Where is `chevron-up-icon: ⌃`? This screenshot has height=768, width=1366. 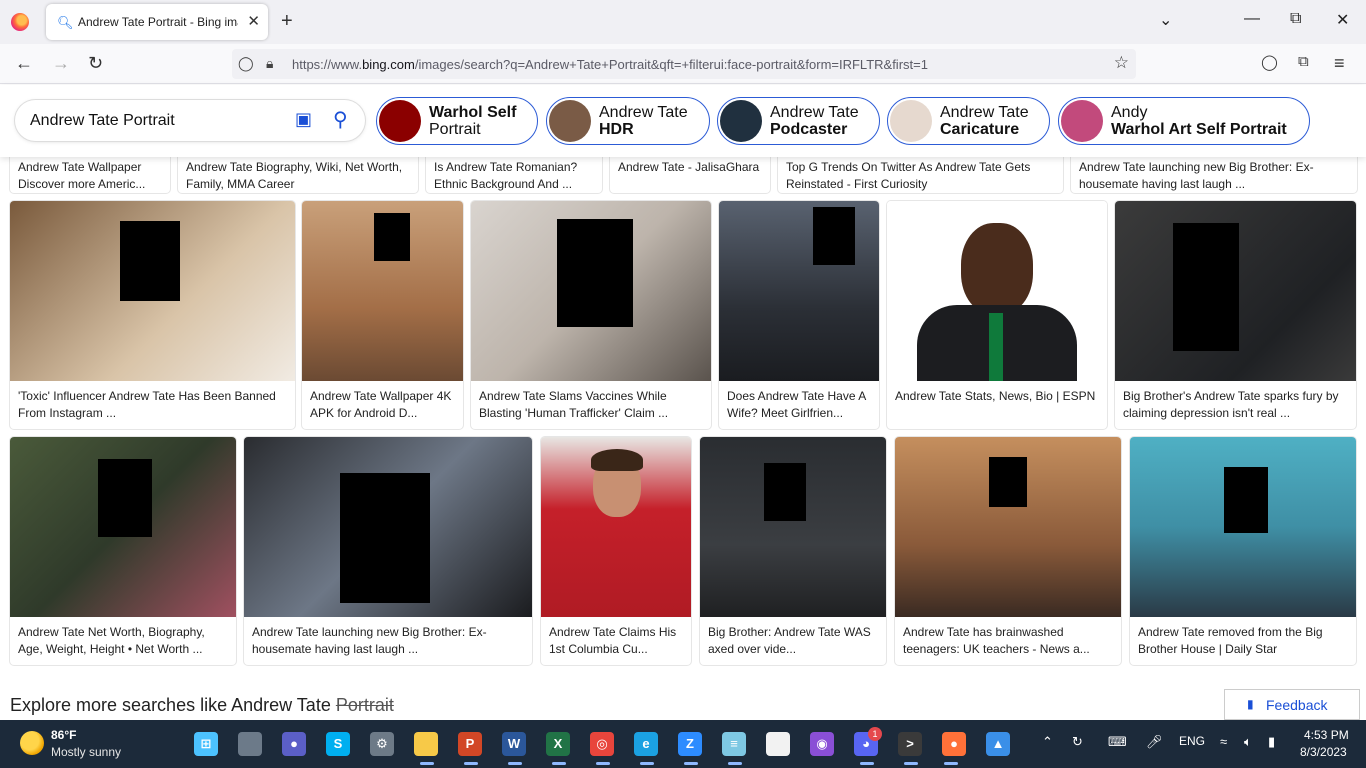
chevron-up-icon: ⌃ is located at coordinates (1047, 742).